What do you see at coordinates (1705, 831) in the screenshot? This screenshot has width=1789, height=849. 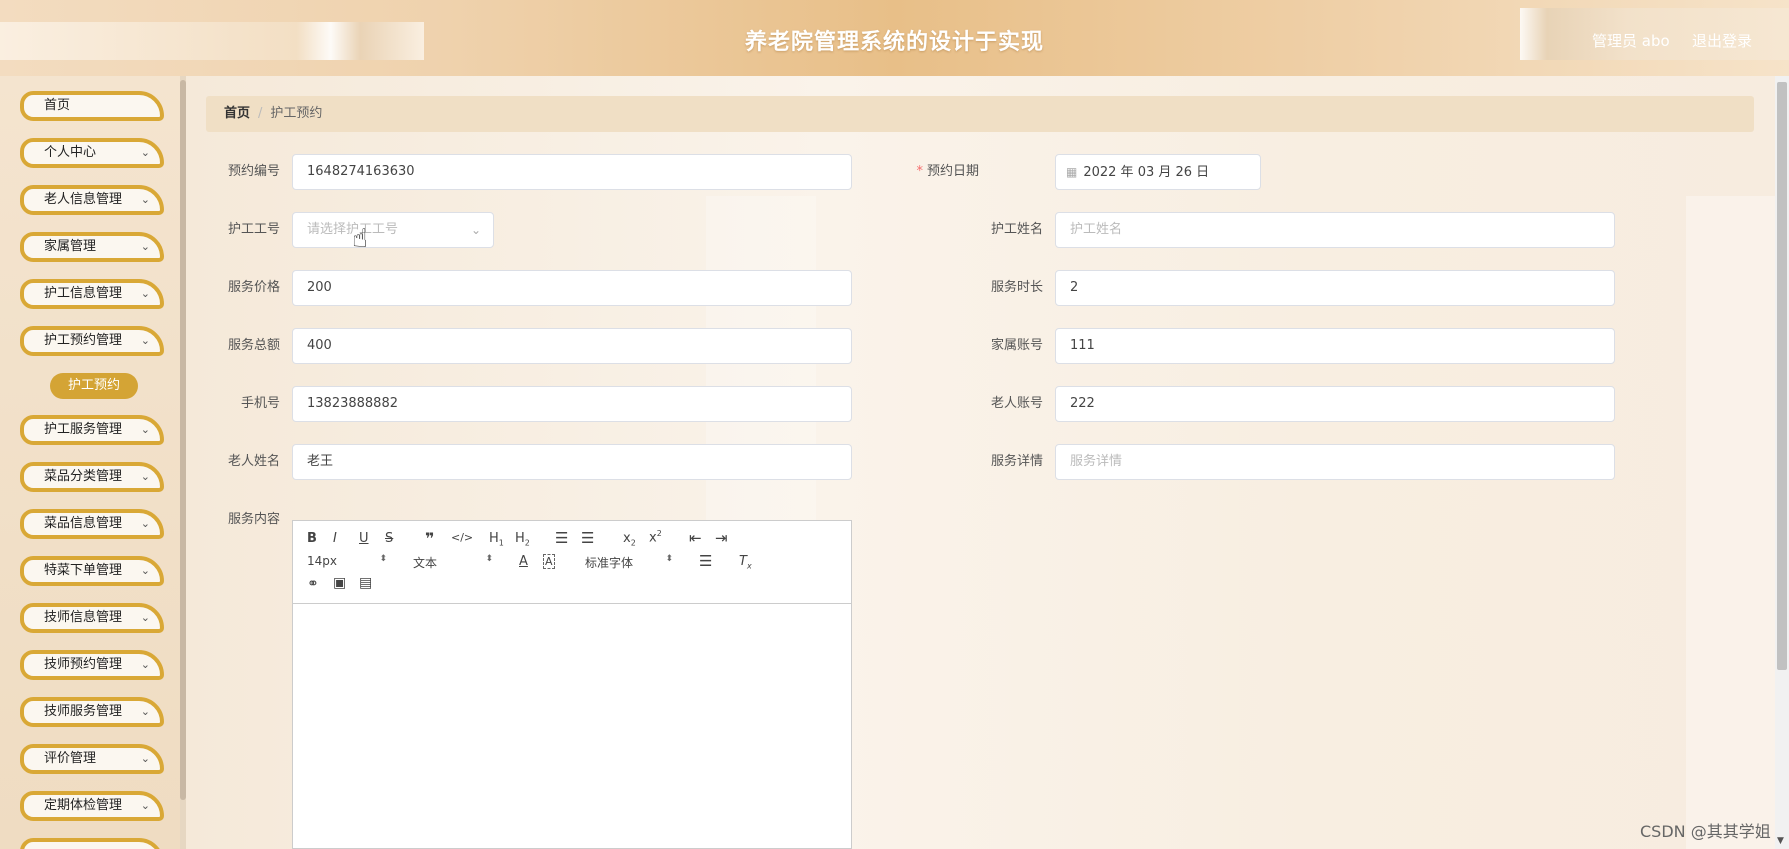 I see `watermark: CSDN @其其学姐` at bounding box center [1705, 831].